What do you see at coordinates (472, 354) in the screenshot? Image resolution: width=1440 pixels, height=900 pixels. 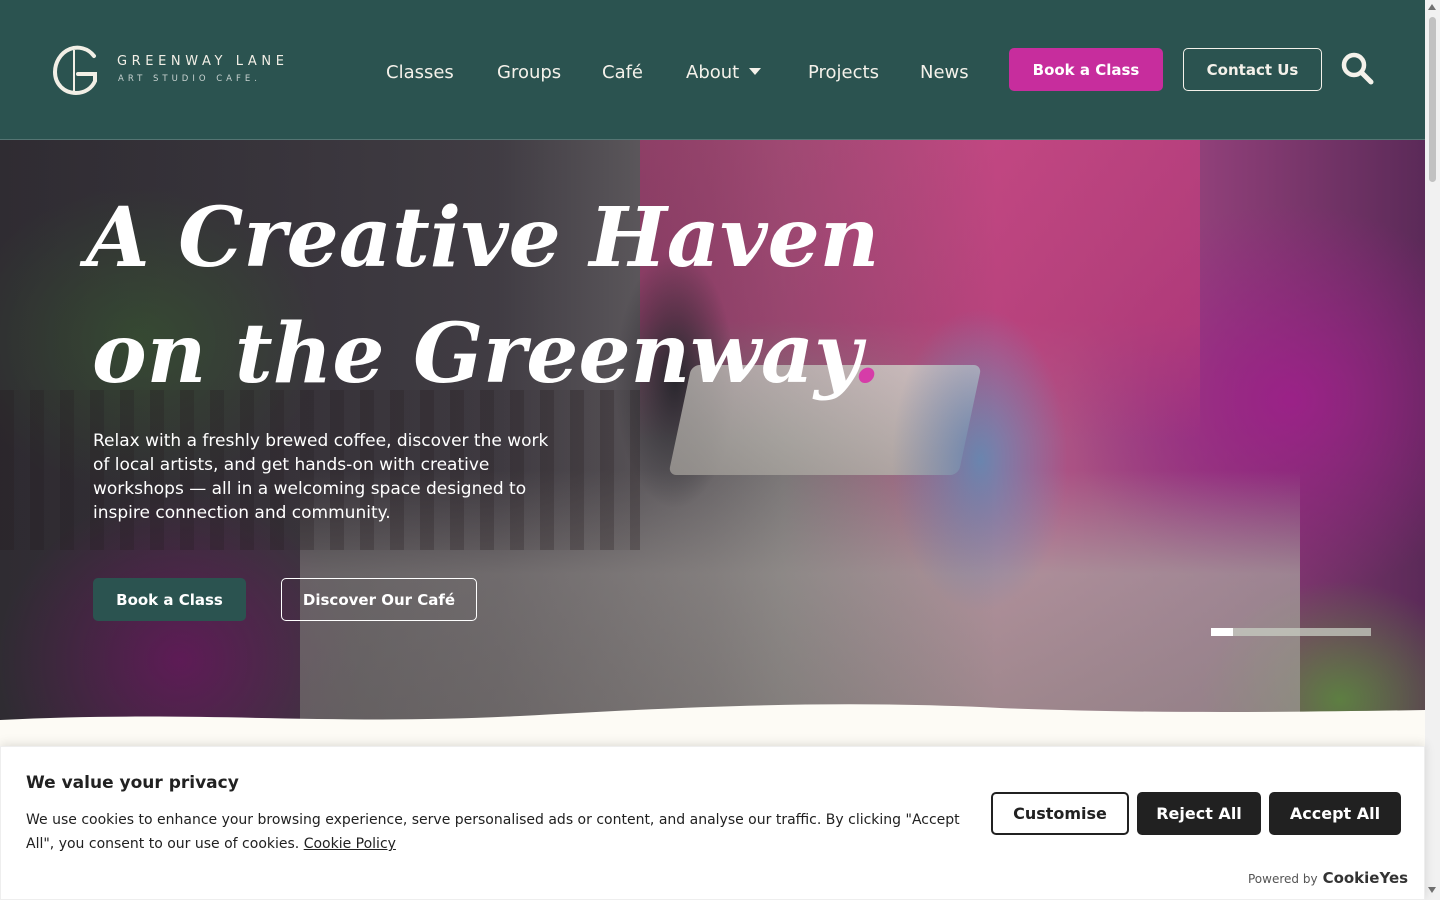 I see `hero-title-line2: on the Greenway` at bounding box center [472, 354].